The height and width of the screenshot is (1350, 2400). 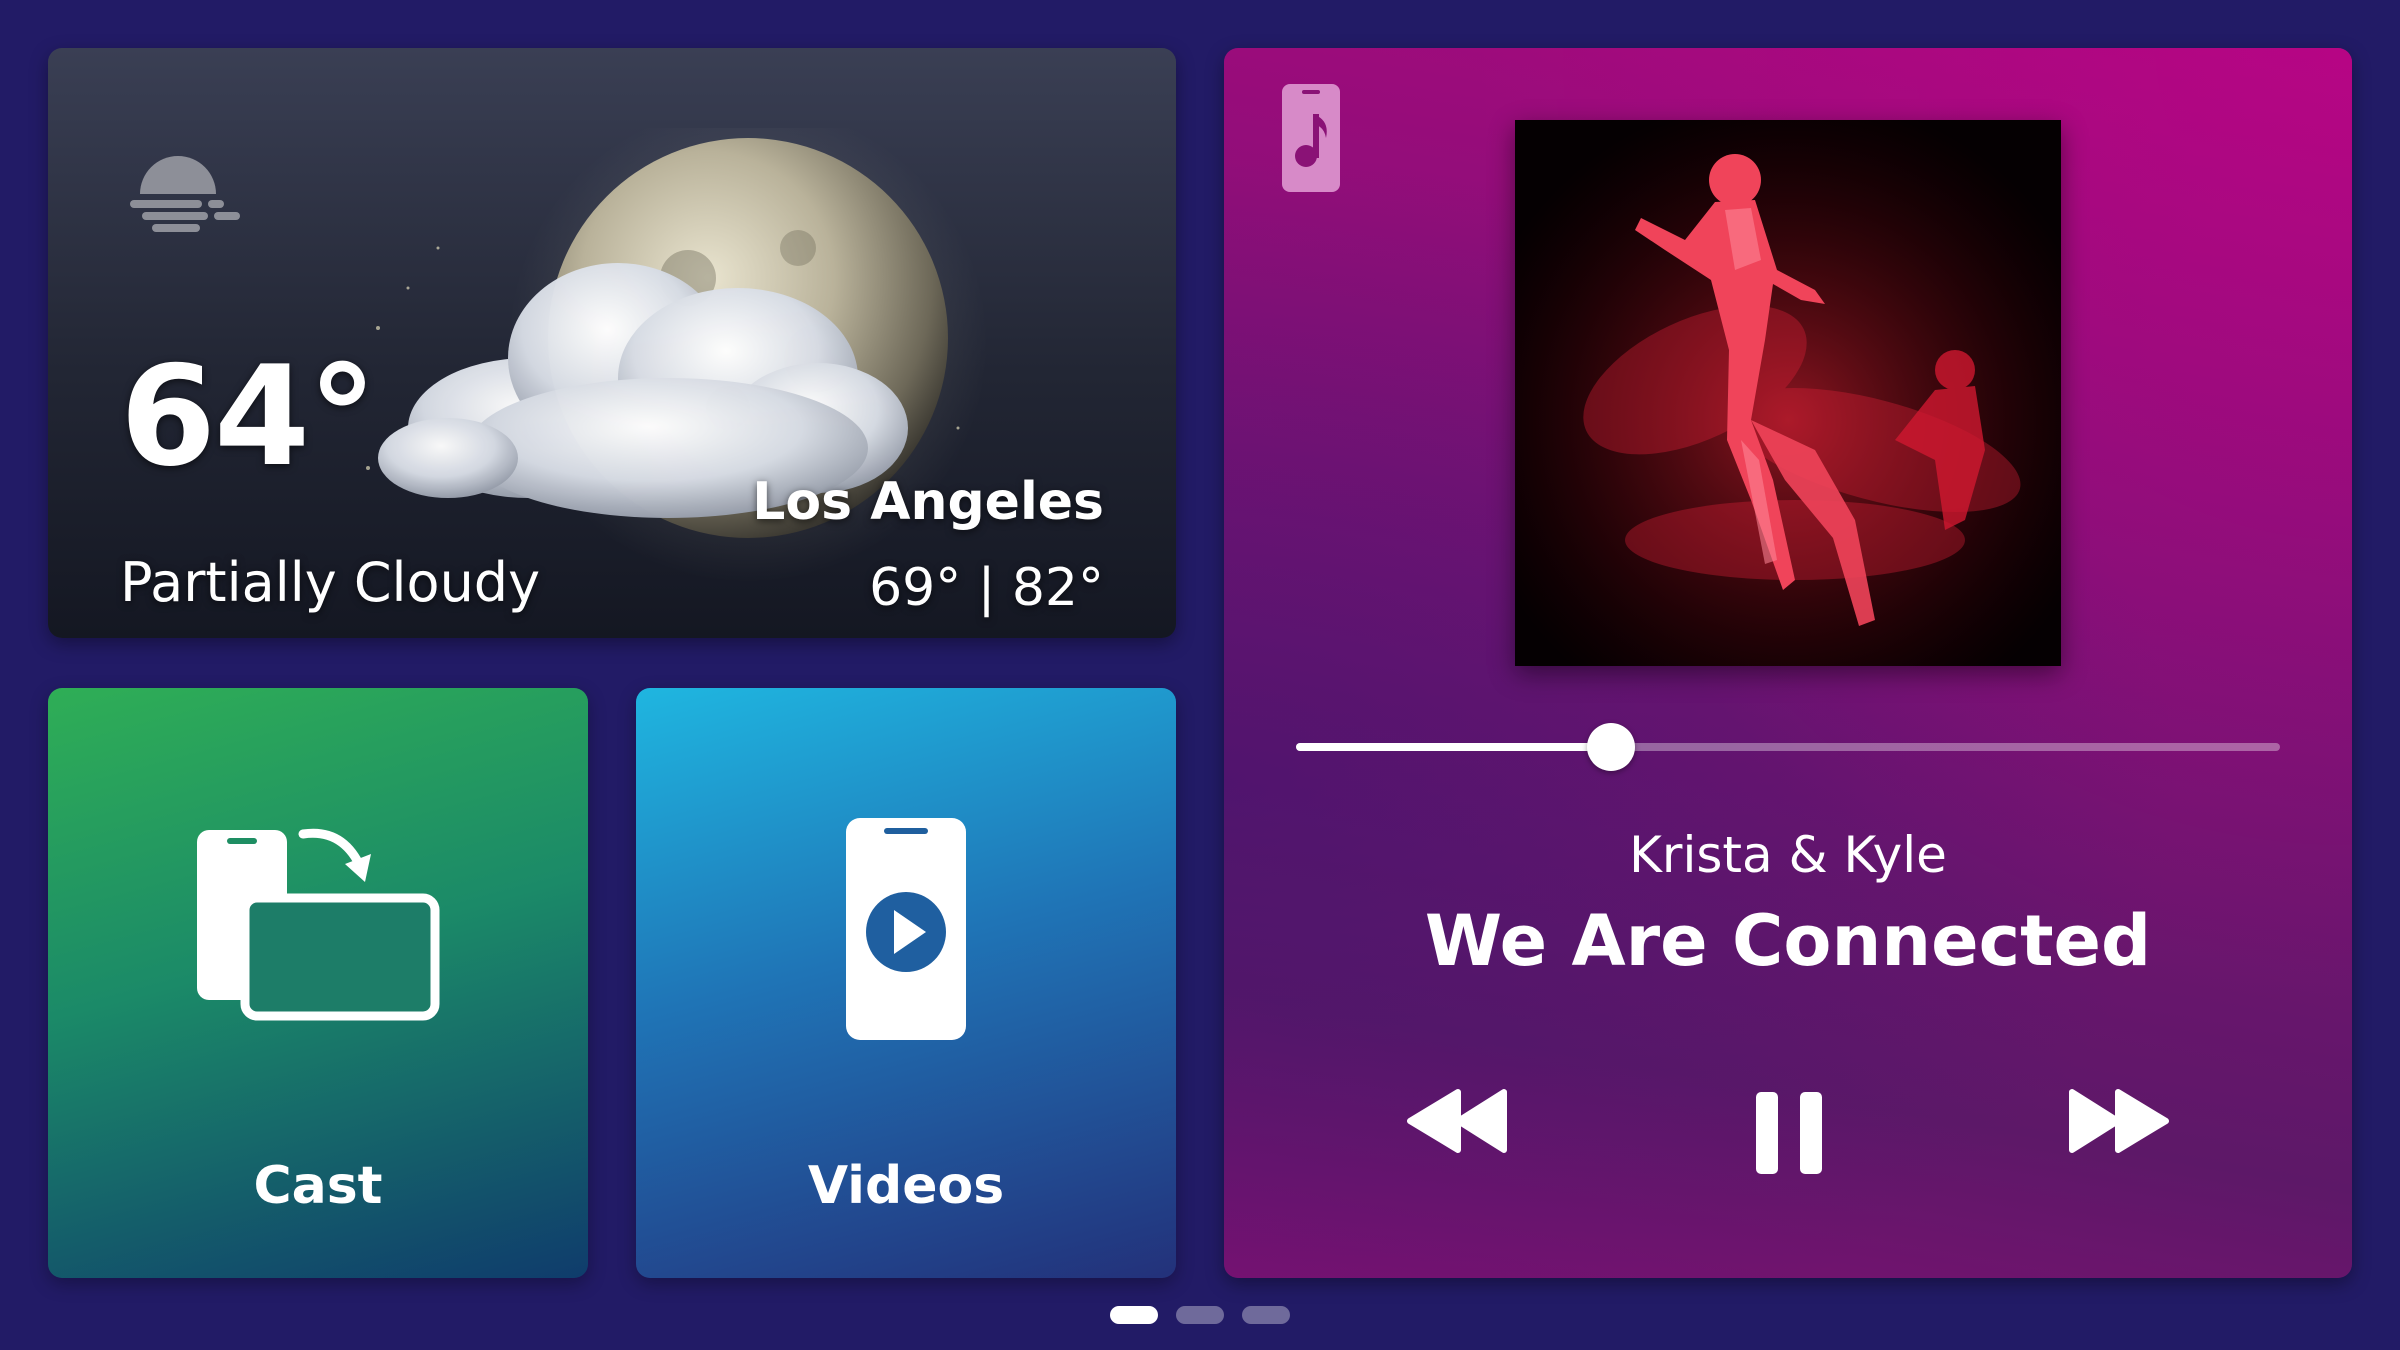 I want to click on song-title: We Are Connected, so click(x=1788, y=941).